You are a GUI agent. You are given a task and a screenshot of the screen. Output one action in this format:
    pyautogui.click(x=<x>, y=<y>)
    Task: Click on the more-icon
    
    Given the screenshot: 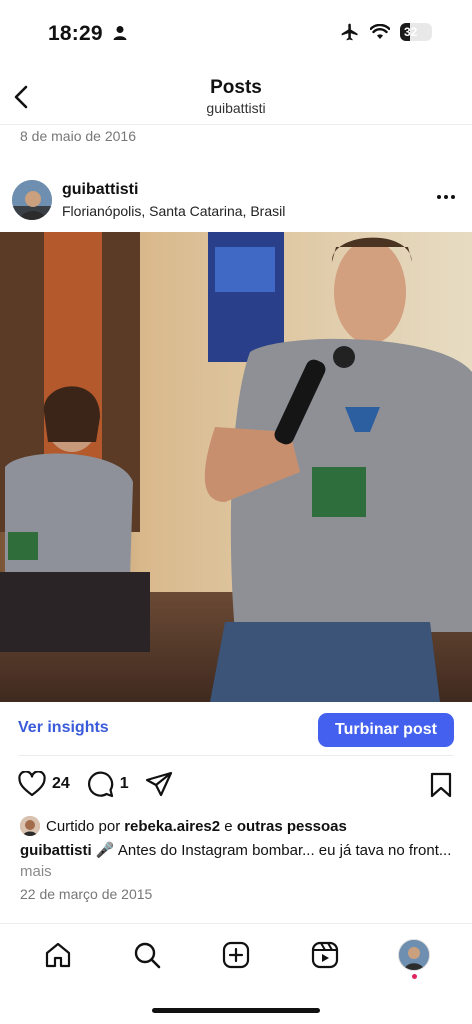 What is the action you would take?
    pyautogui.click(x=446, y=197)
    